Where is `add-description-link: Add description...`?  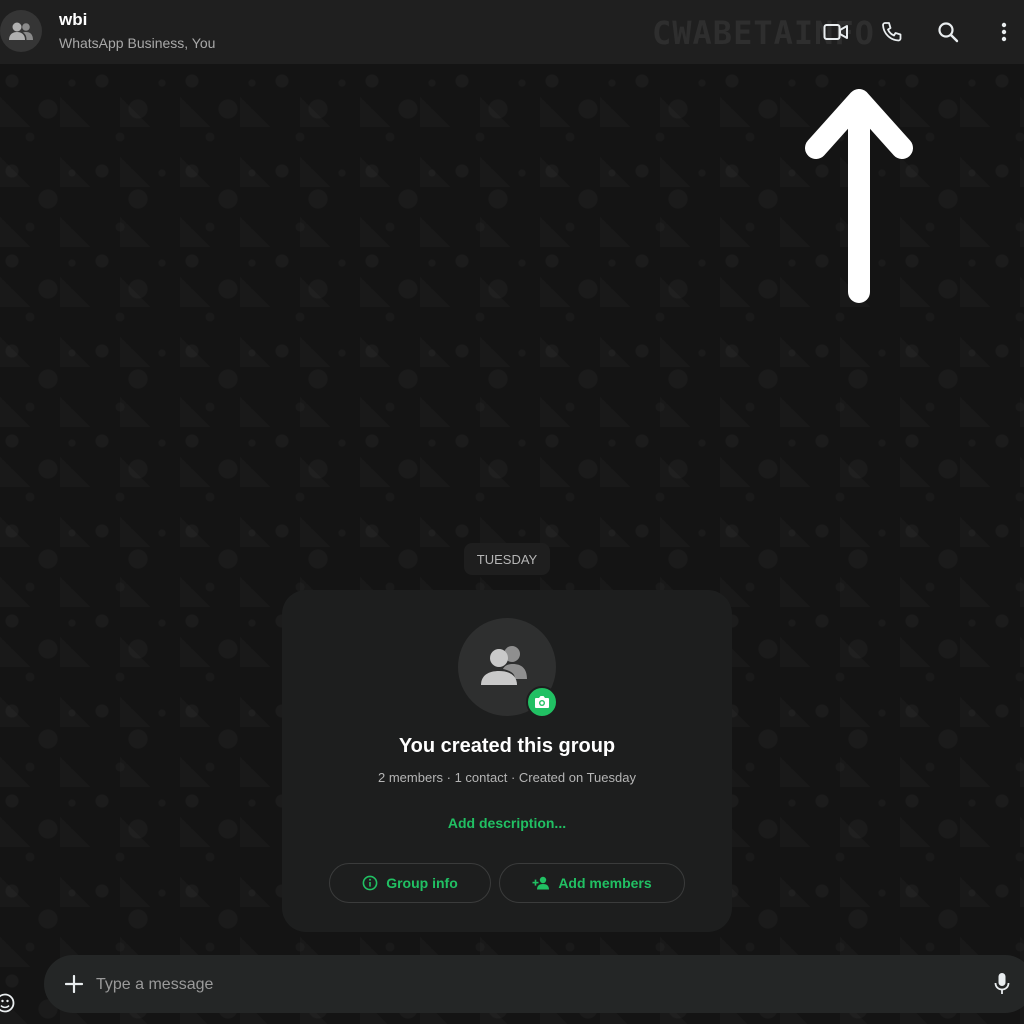 add-description-link: Add description... is located at coordinates (507, 823).